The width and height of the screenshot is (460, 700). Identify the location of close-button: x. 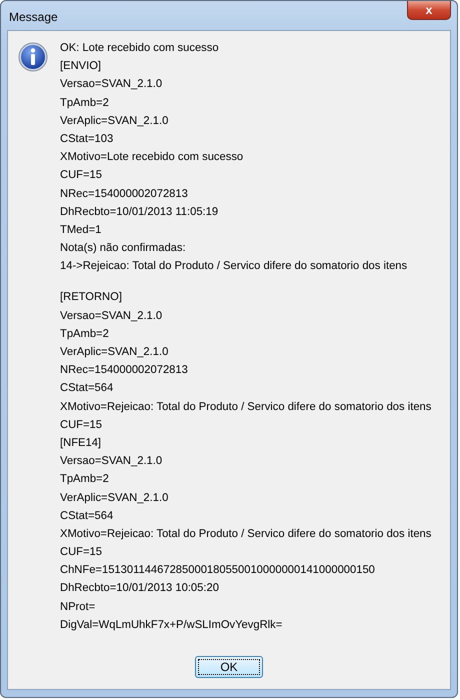
(429, 10).